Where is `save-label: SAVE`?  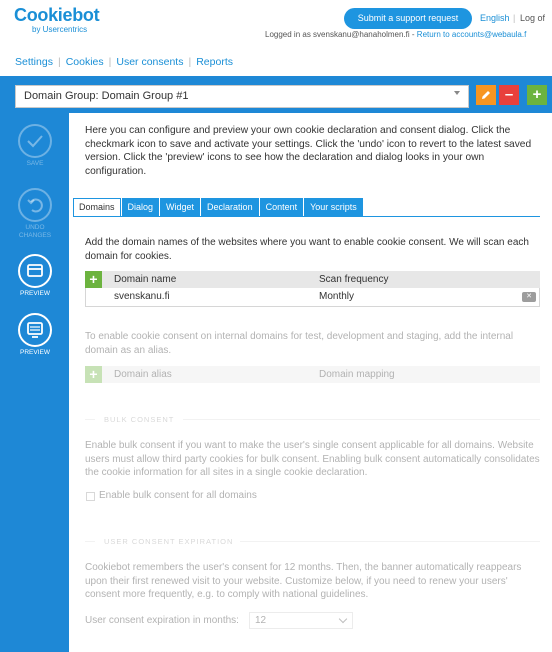
save-label: SAVE is located at coordinates (35, 163).